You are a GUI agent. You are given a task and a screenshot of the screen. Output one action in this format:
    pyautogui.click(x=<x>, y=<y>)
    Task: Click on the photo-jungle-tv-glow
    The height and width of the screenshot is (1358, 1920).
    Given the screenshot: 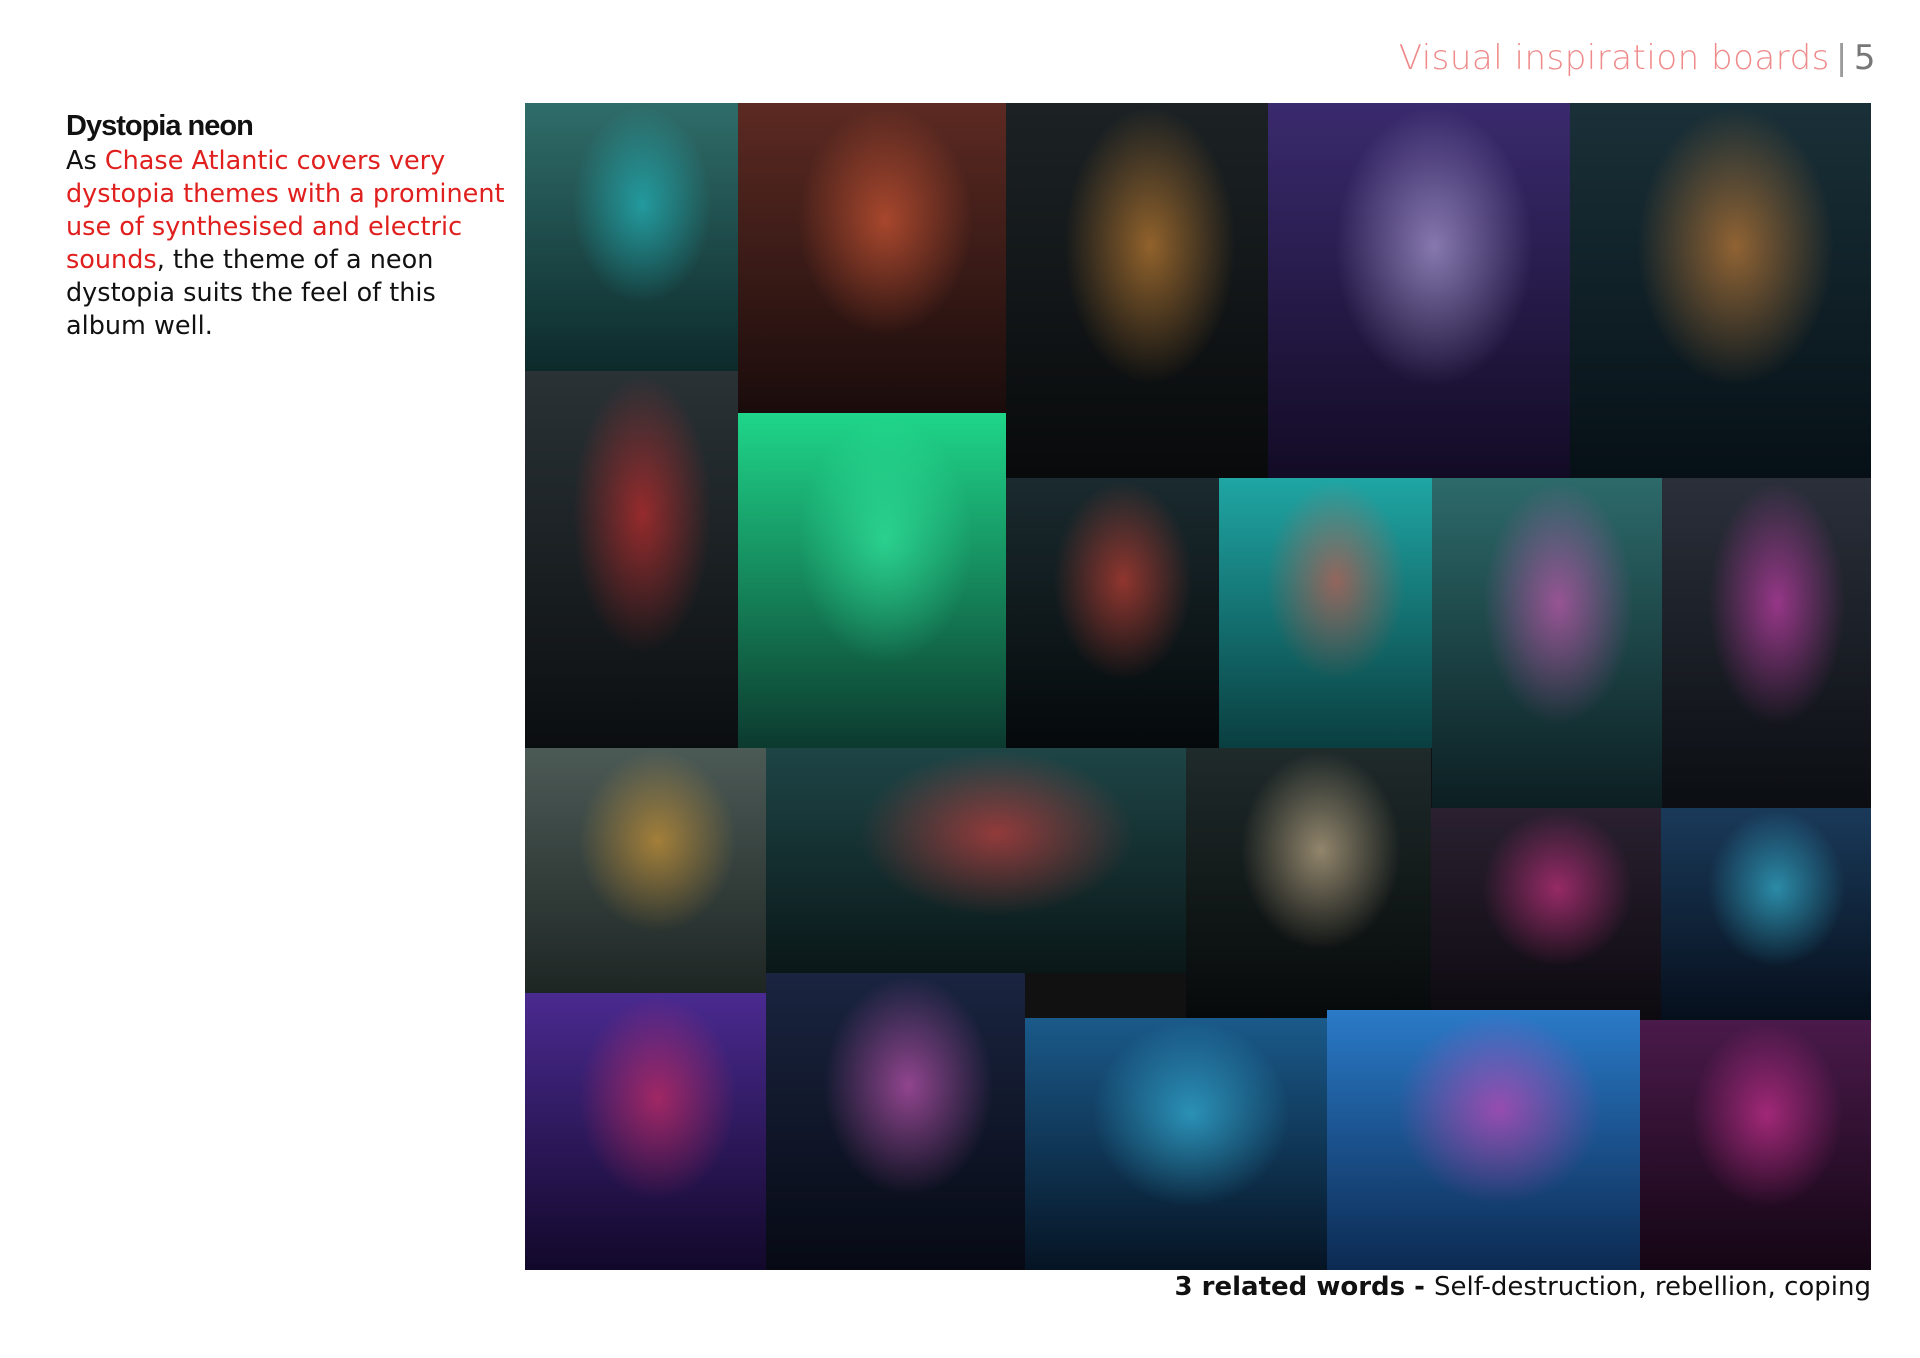 What is the action you would take?
    pyautogui.click(x=1766, y=914)
    